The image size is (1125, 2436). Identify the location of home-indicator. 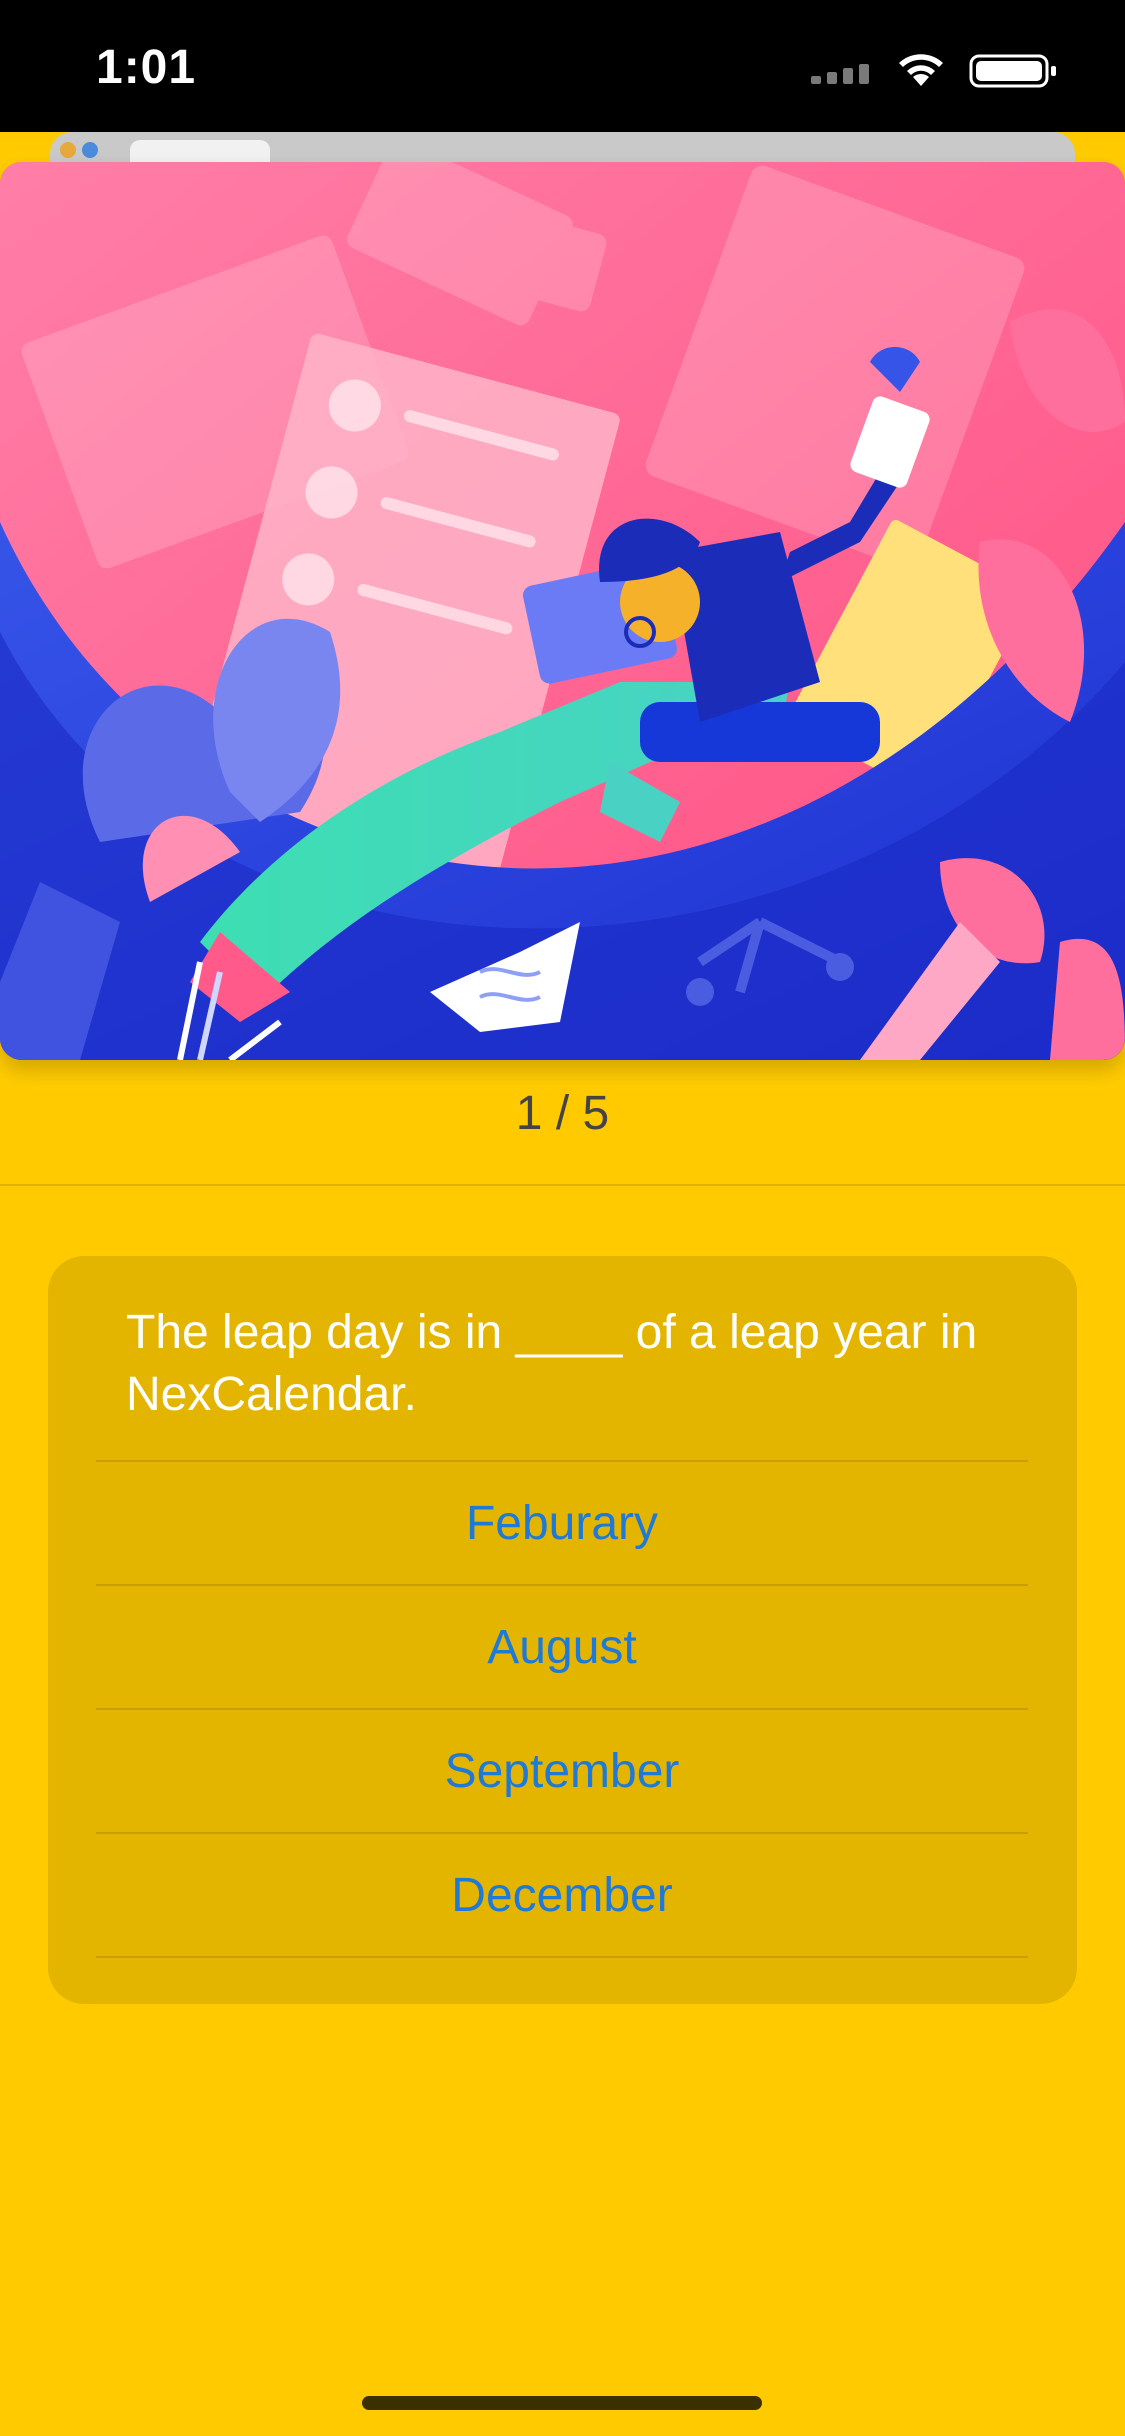
(562, 2403).